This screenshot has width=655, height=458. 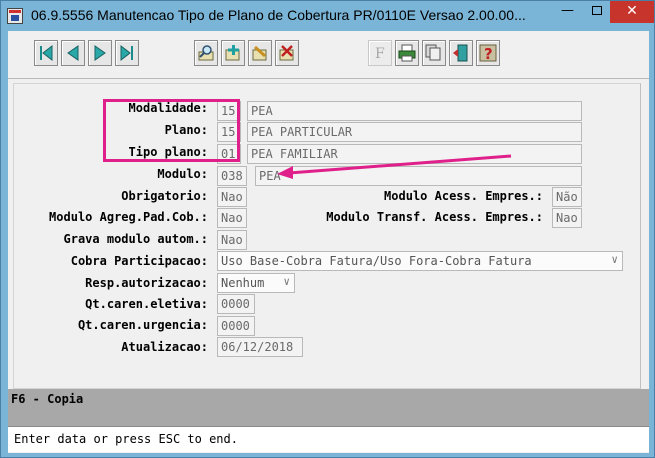 What do you see at coordinates (171, 130) in the screenshot?
I see `annotation-highlight-box` at bounding box center [171, 130].